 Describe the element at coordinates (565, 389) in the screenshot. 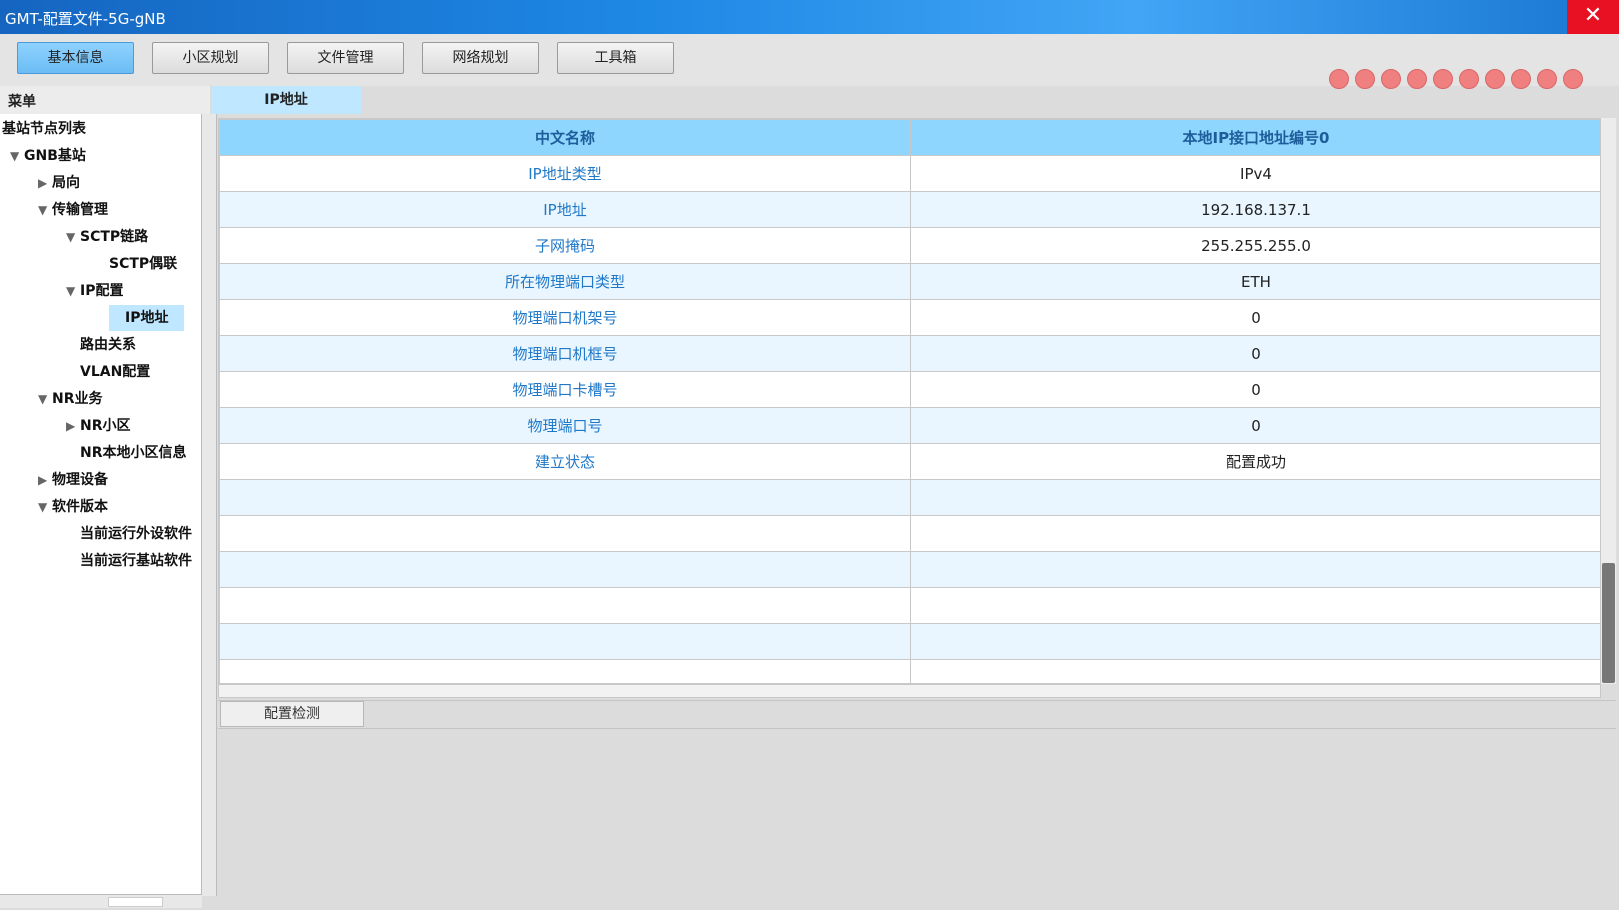

I see `field-name-cell: 物理端口卡槽号` at that location.